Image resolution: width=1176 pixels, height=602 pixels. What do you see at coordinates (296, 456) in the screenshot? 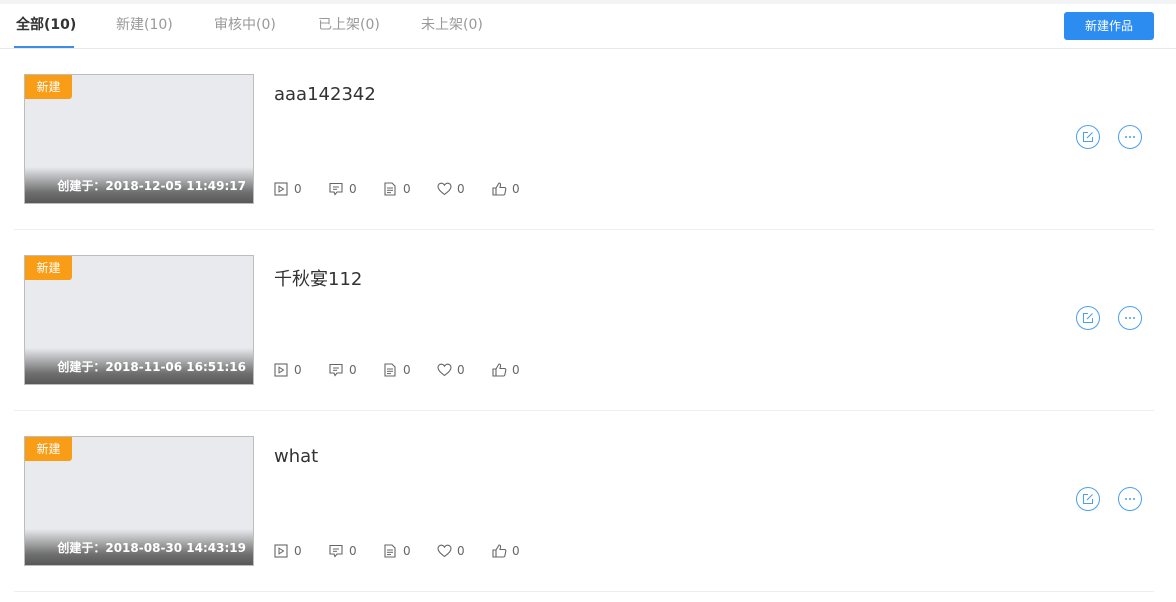
I see `work-title: what` at bounding box center [296, 456].